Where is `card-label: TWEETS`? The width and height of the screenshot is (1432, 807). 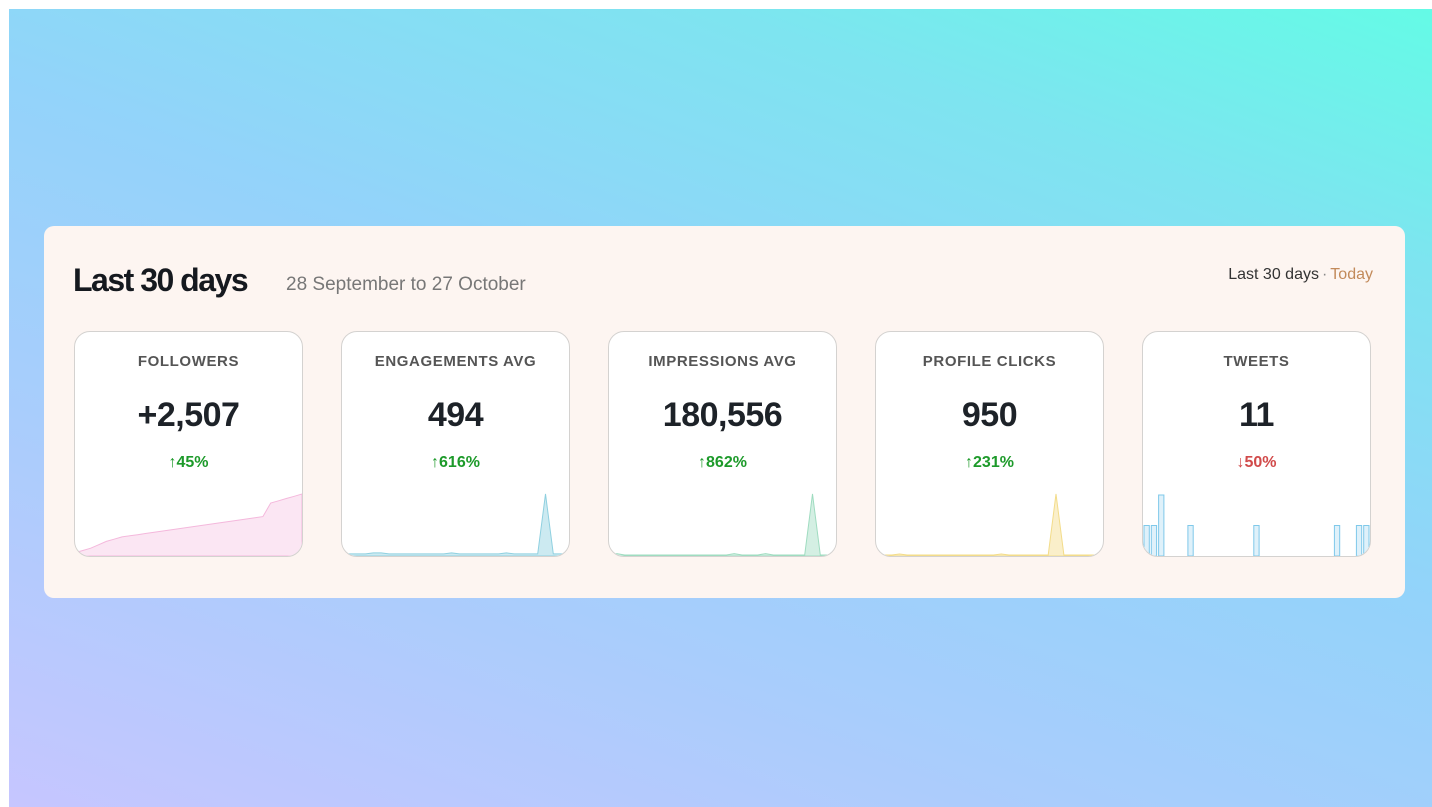 card-label: TWEETS is located at coordinates (1256, 361).